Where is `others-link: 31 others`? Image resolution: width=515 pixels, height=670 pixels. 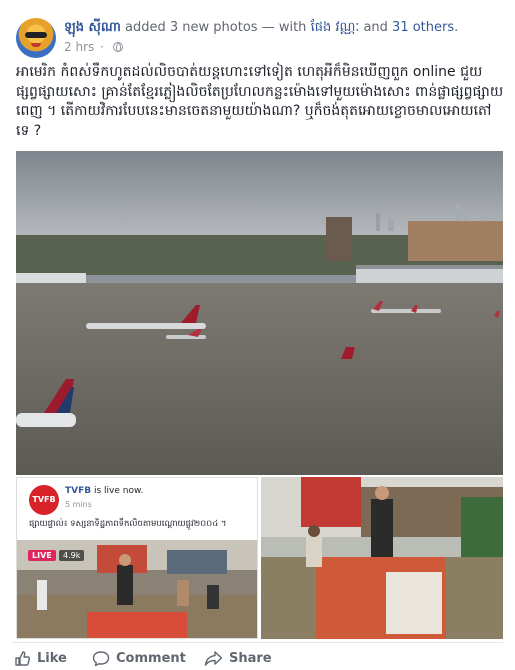 others-link: 31 others is located at coordinates (423, 27).